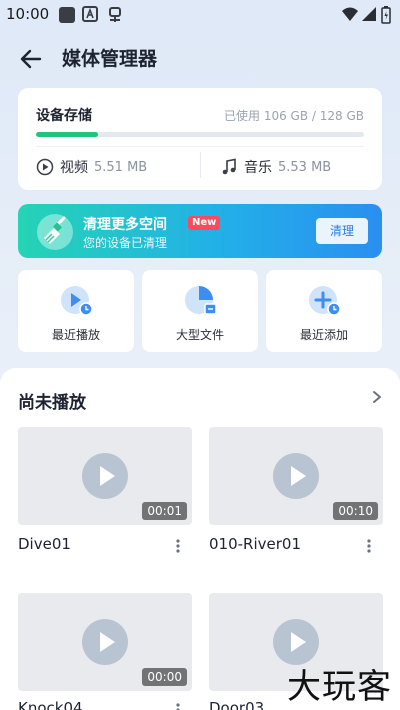  I want to click on duration-badge: 00:01, so click(164, 511).